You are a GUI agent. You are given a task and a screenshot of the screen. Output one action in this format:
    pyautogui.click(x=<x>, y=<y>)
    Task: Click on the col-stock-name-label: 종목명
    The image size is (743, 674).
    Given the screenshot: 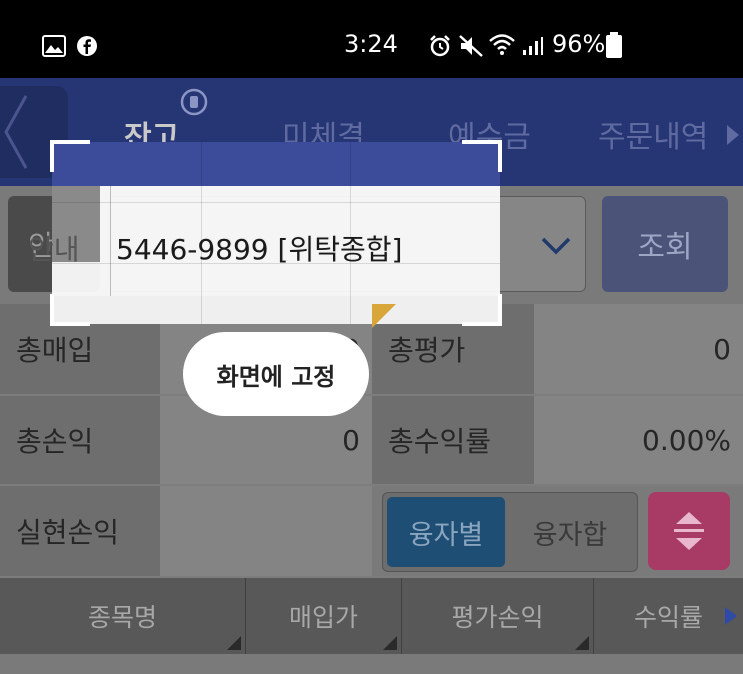 What is the action you would take?
    pyautogui.click(x=122, y=617)
    